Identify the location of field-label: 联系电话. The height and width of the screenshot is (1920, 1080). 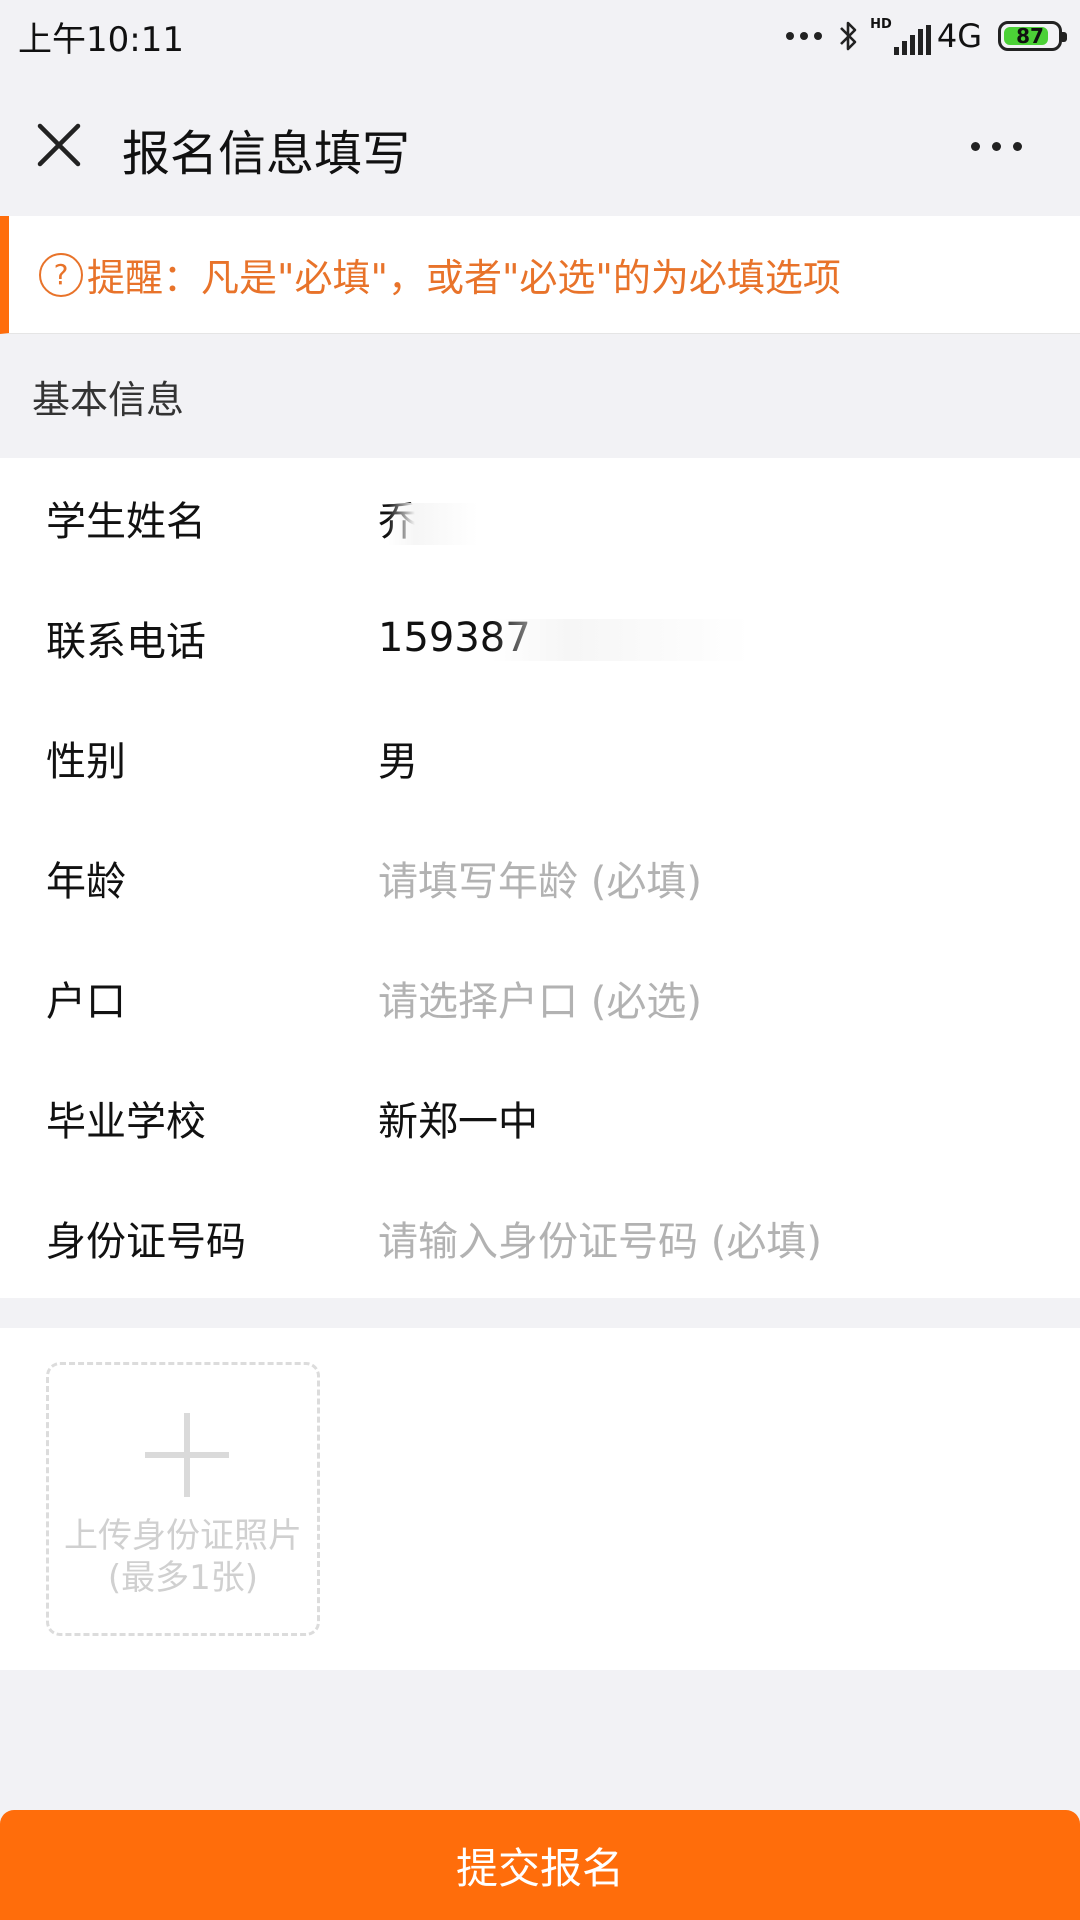
(126, 642).